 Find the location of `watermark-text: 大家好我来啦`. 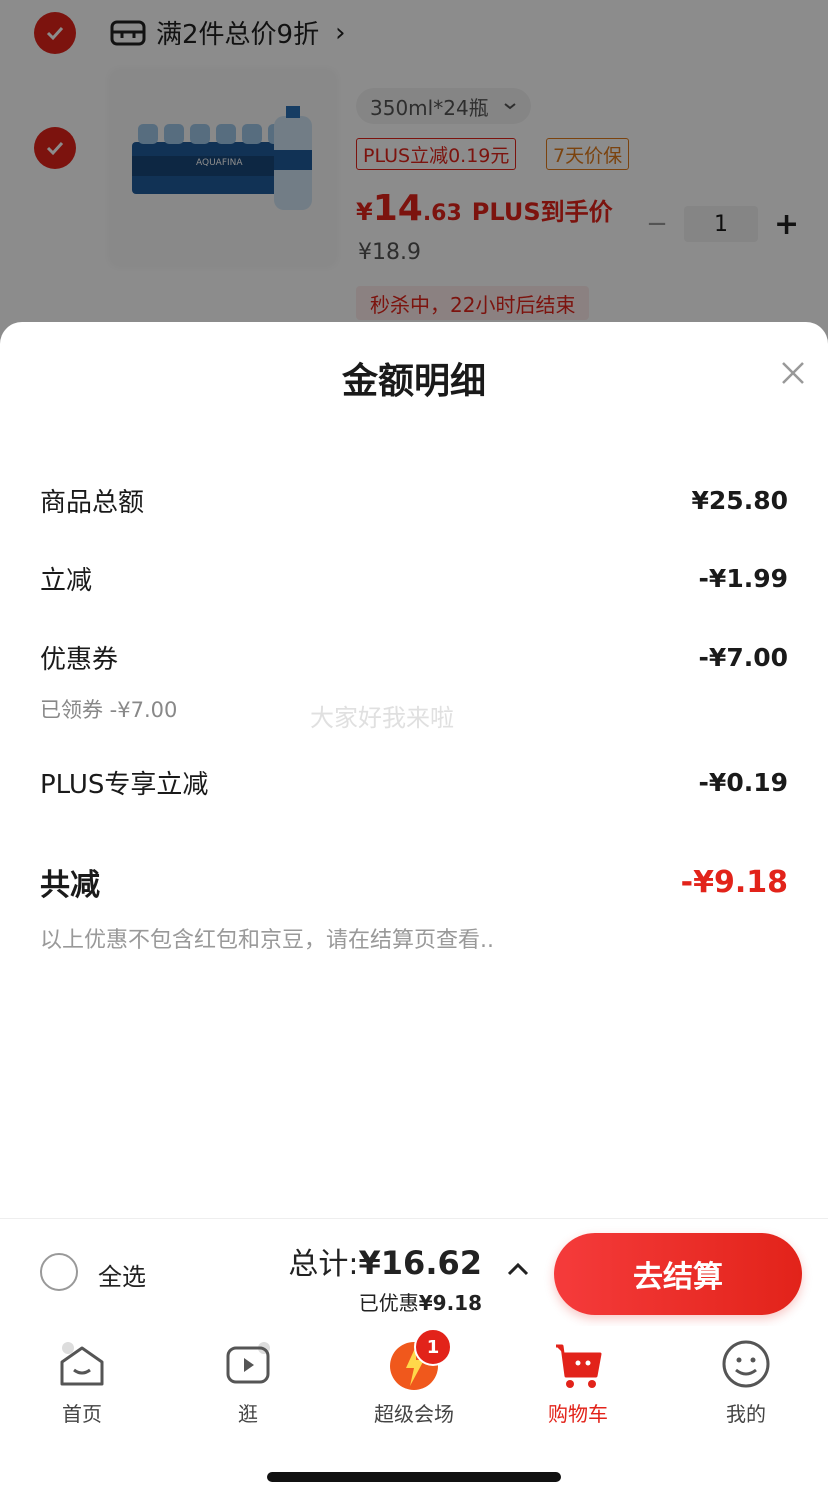

watermark-text: 大家好我来啦 is located at coordinates (382, 718).